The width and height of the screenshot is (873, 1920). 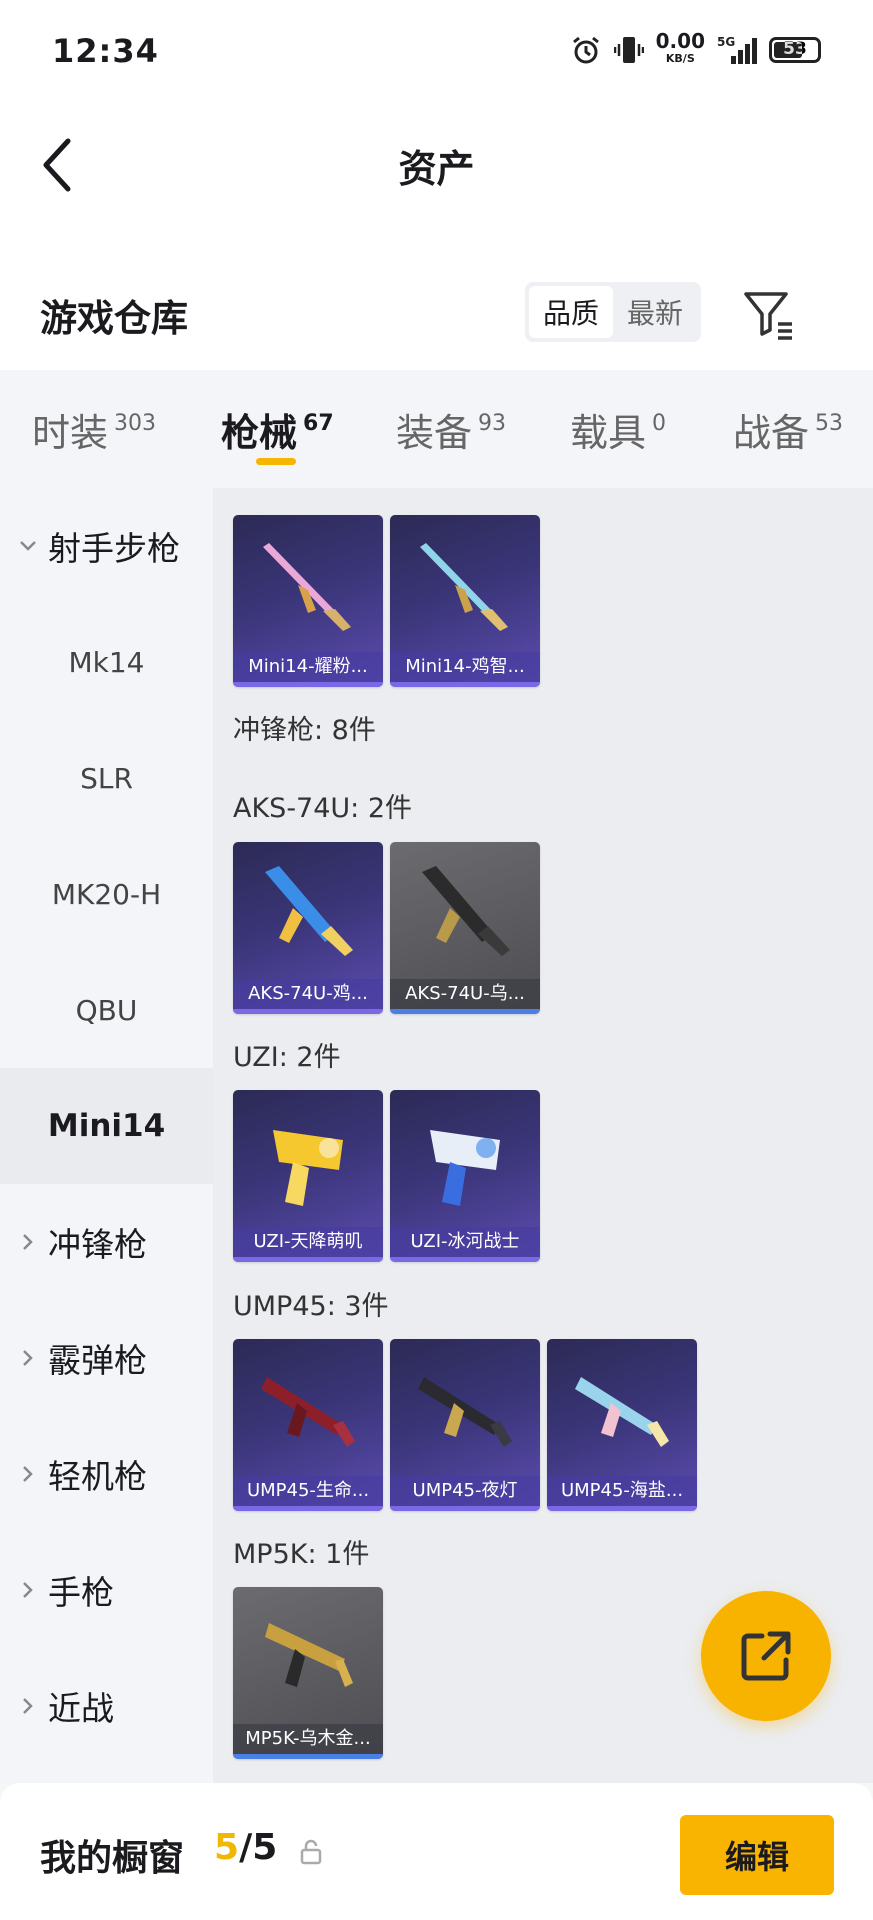 What do you see at coordinates (311, 1852) in the screenshot?
I see `lock-icon` at bounding box center [311, 1852].